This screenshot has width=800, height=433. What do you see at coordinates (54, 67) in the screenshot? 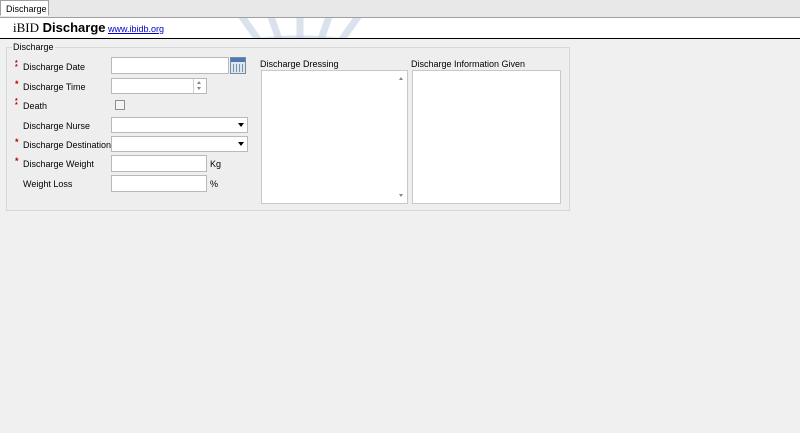
I see `discharge-date-label: Discharge Date` at bounding box center [54, 67].